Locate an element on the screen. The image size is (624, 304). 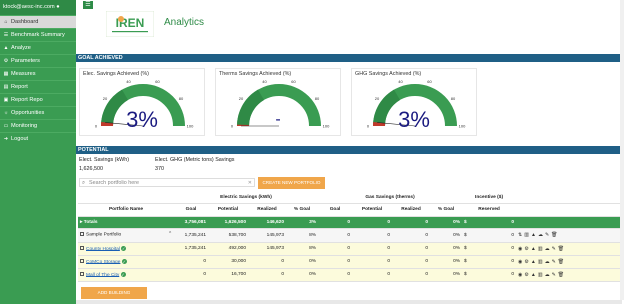
sidebar-item-benchmark-summary: ☰ Benchmark Summary is located at coordinates (38, 34).